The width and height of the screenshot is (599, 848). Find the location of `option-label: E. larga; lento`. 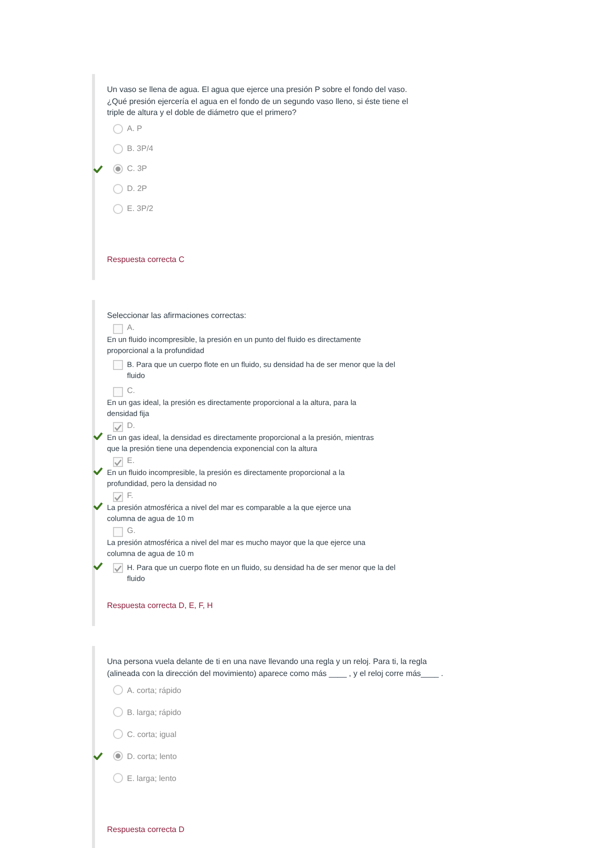

option-label: E. larga; lento is located at coordinates (151, 778).